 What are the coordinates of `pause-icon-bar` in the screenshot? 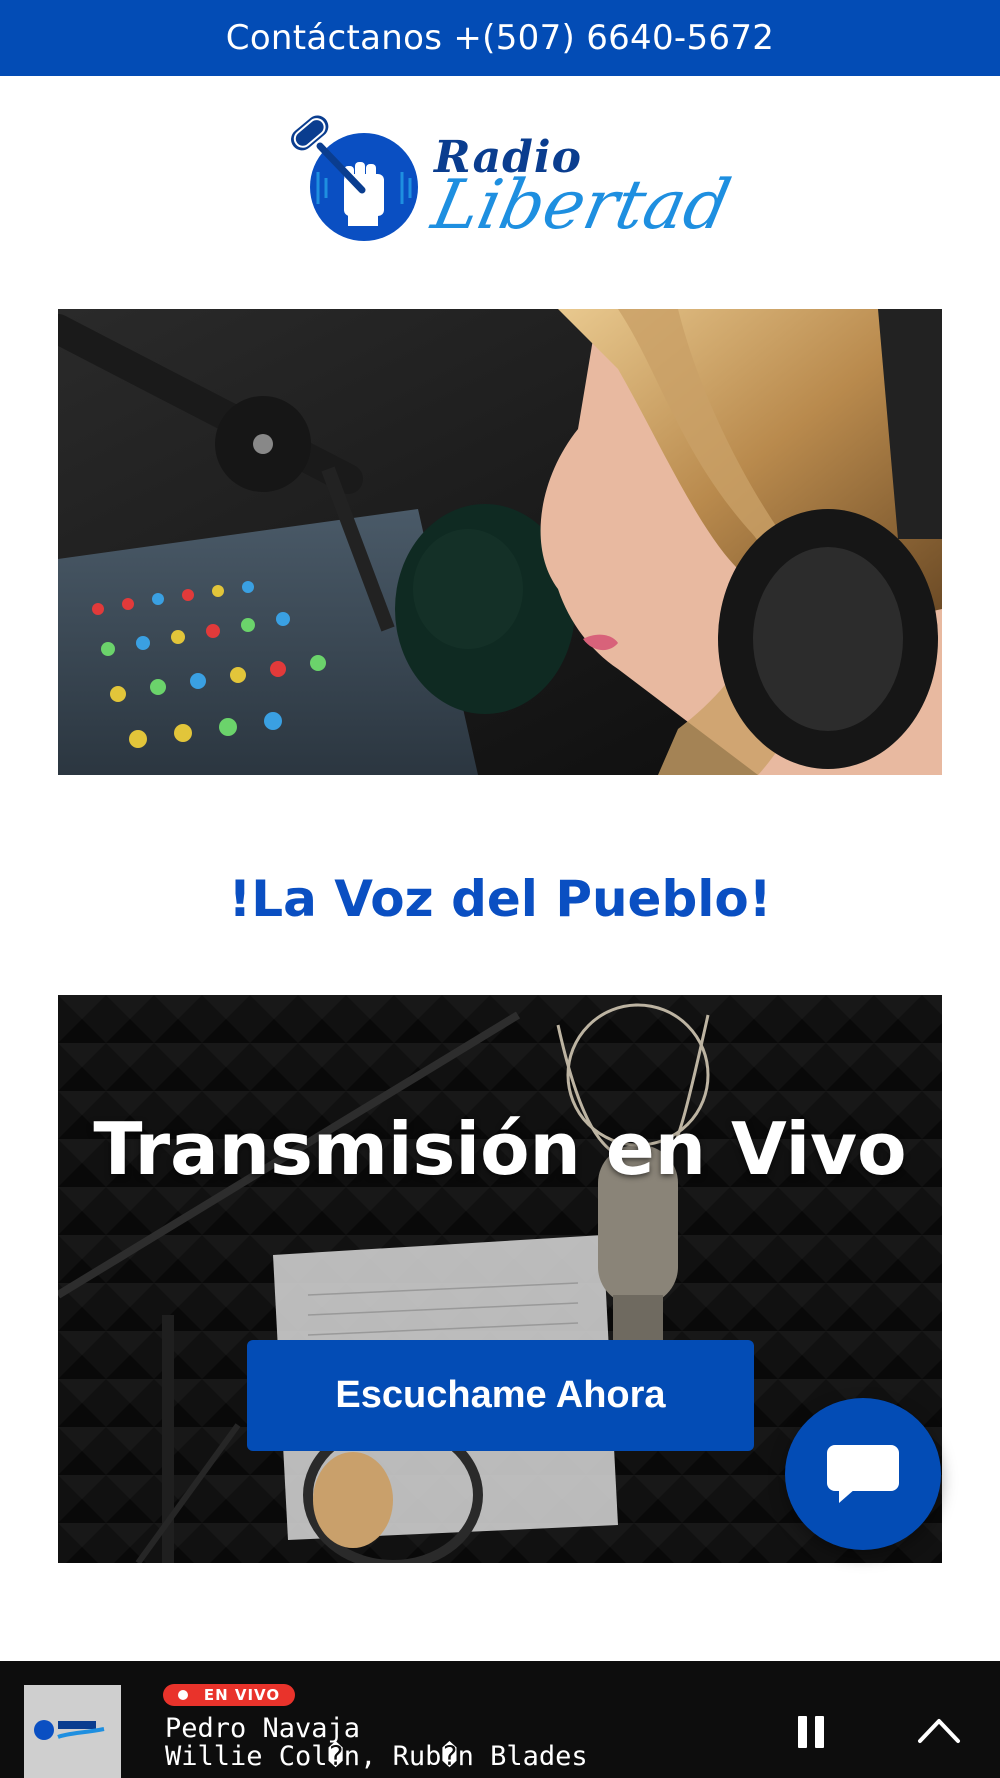 It's located at (819, 1732).